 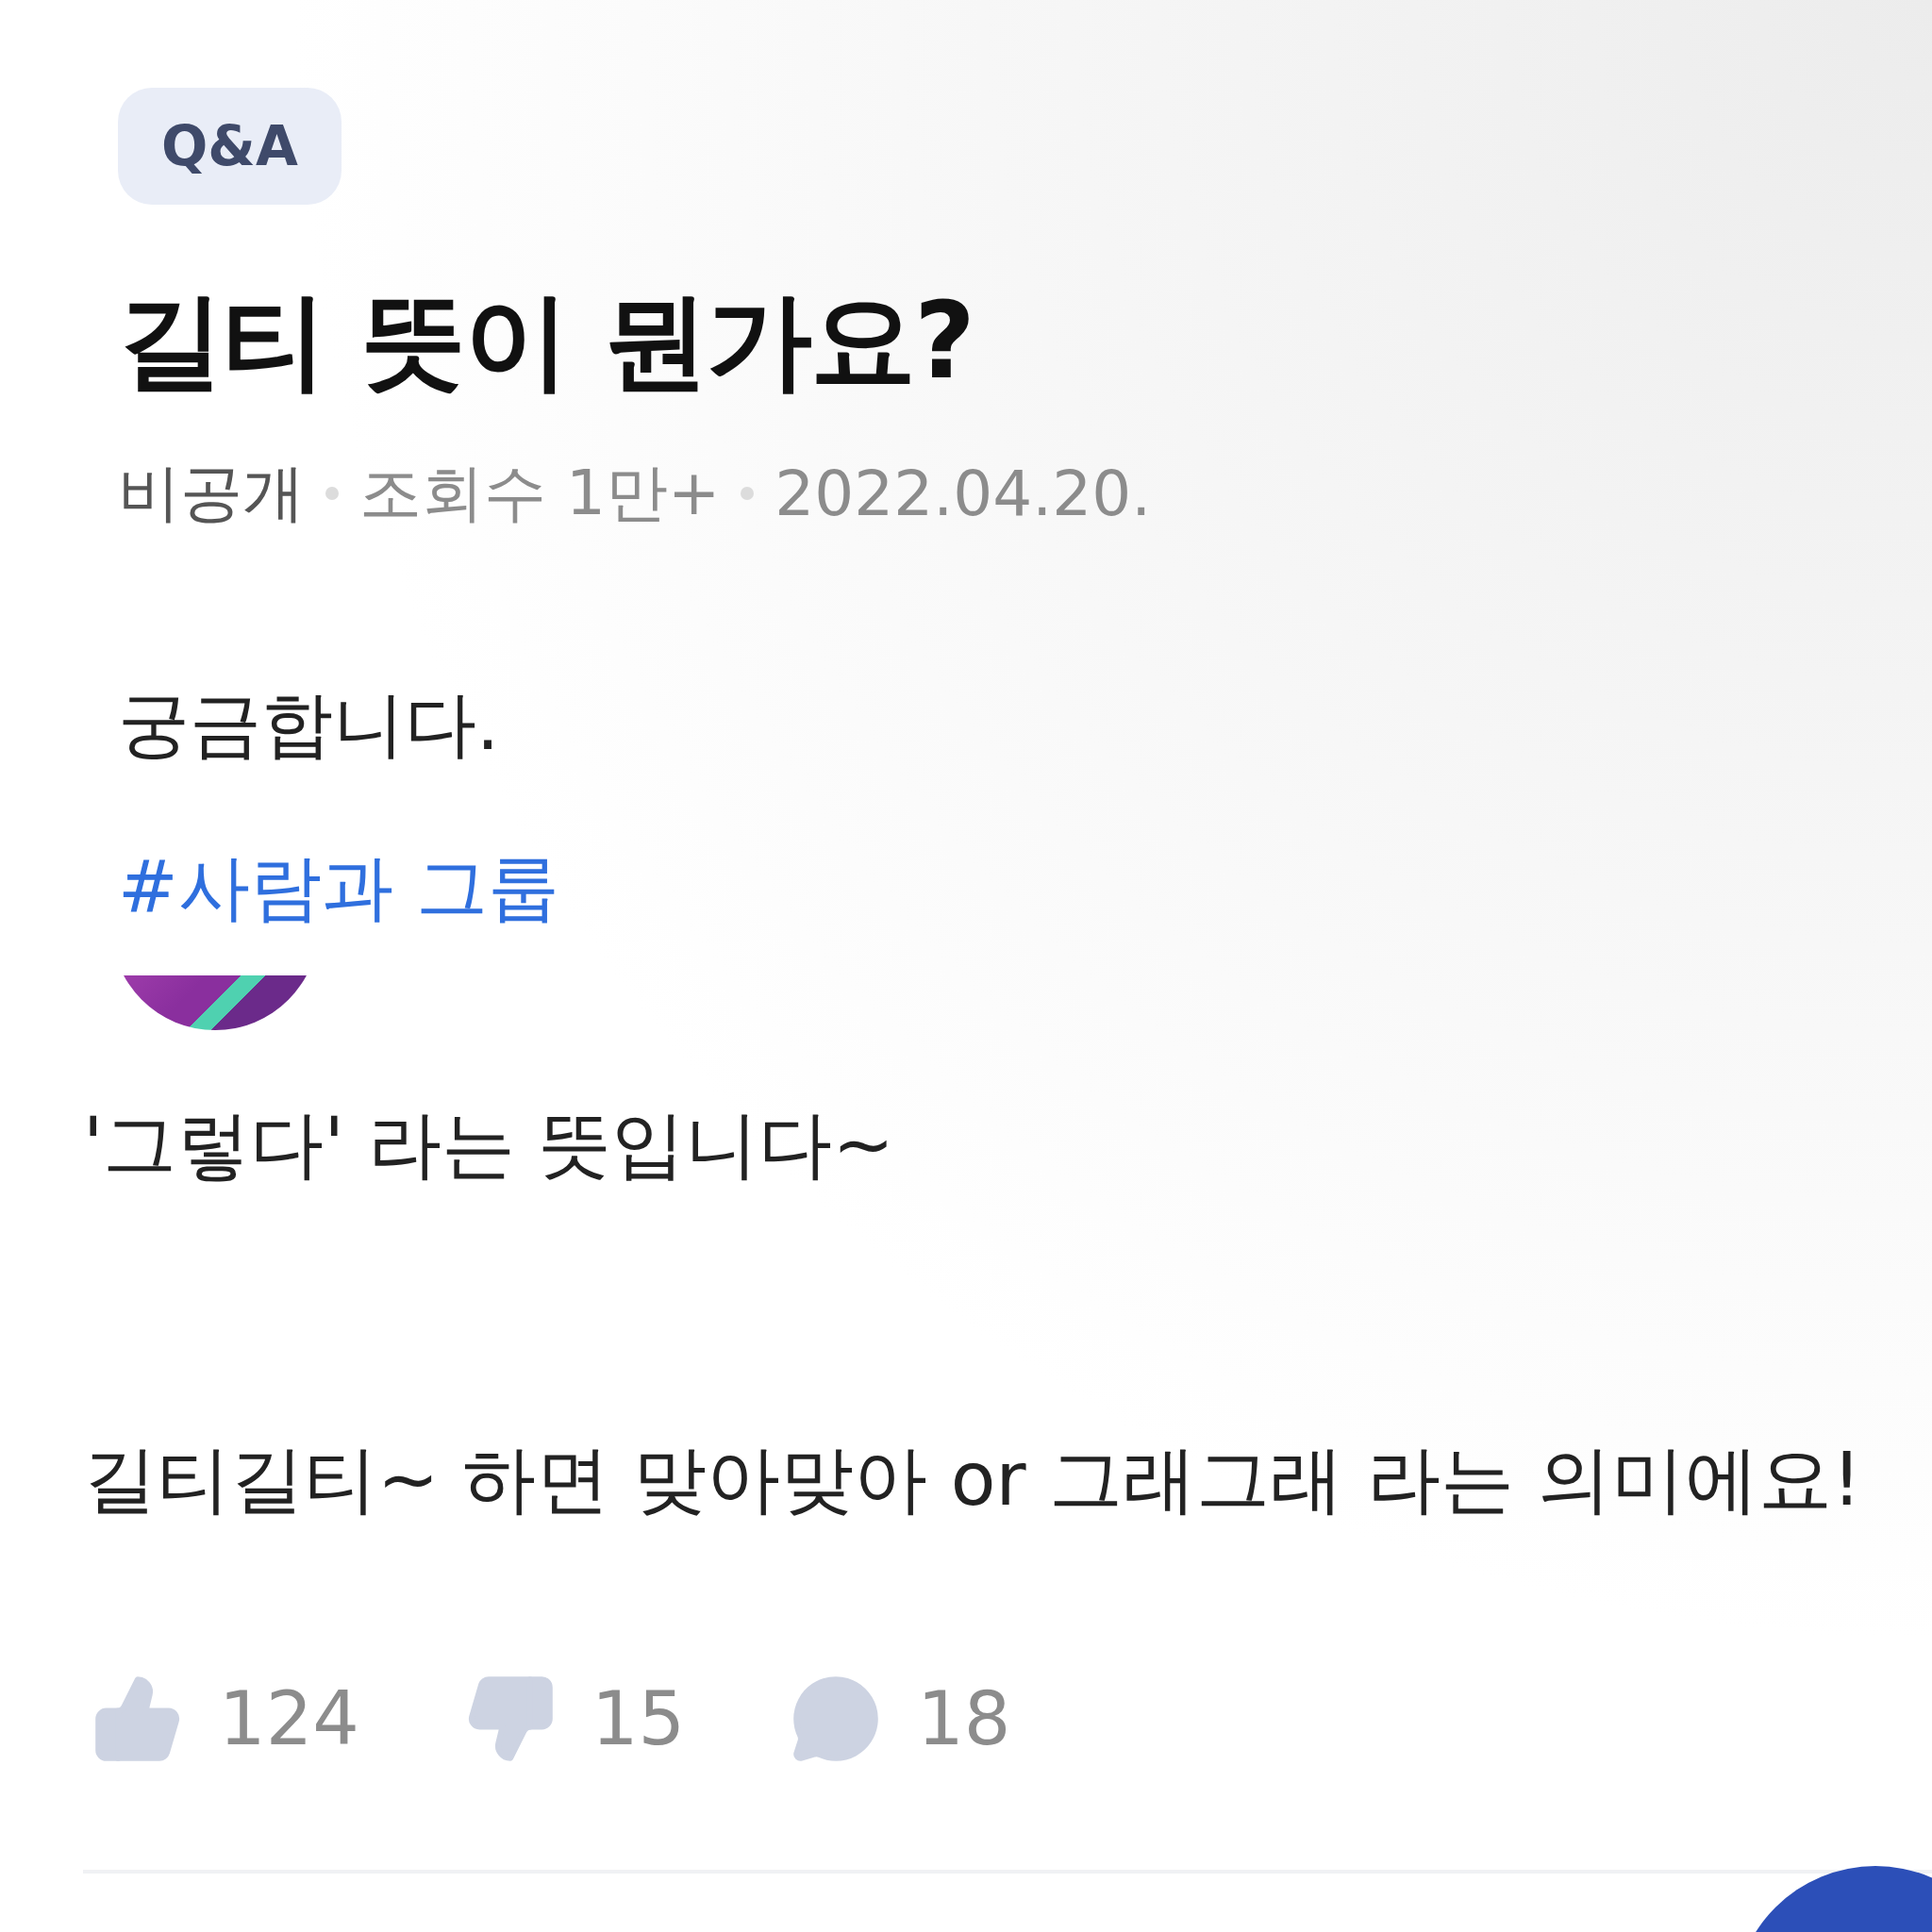 I want to click on meta-text: 비공개, so click(x=212, y=494).